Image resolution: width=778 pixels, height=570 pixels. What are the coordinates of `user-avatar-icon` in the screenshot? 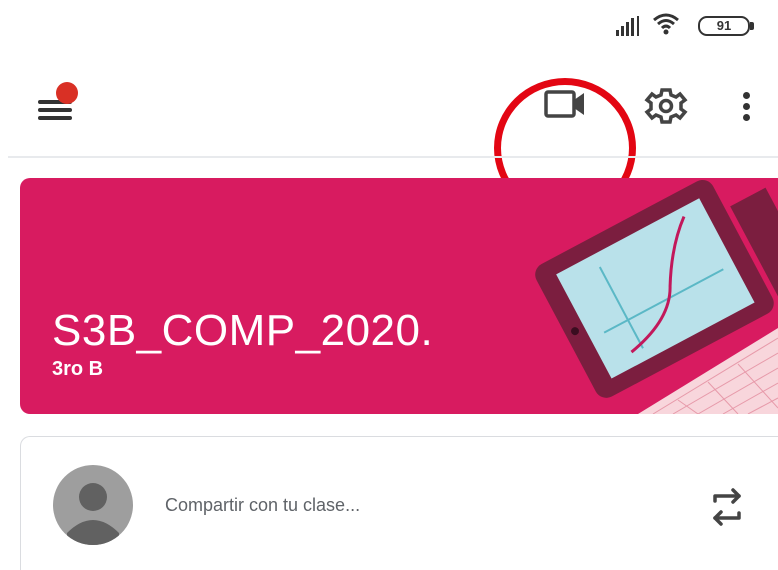 It's located at (93, 505).